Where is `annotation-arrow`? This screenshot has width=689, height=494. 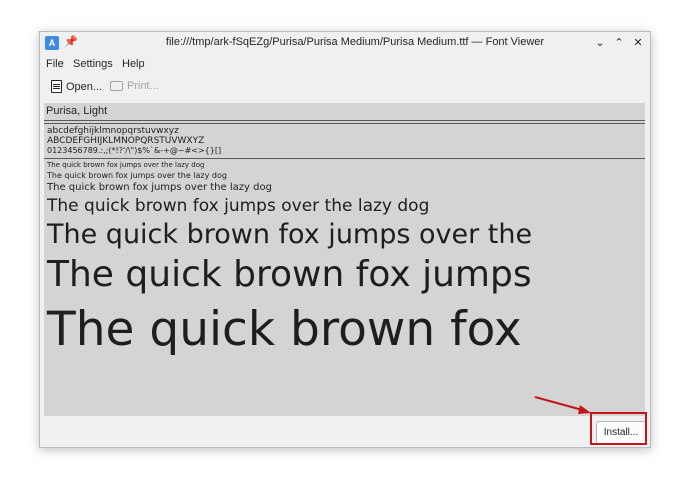 annotation-arrow is located at coordinates (562, 405).